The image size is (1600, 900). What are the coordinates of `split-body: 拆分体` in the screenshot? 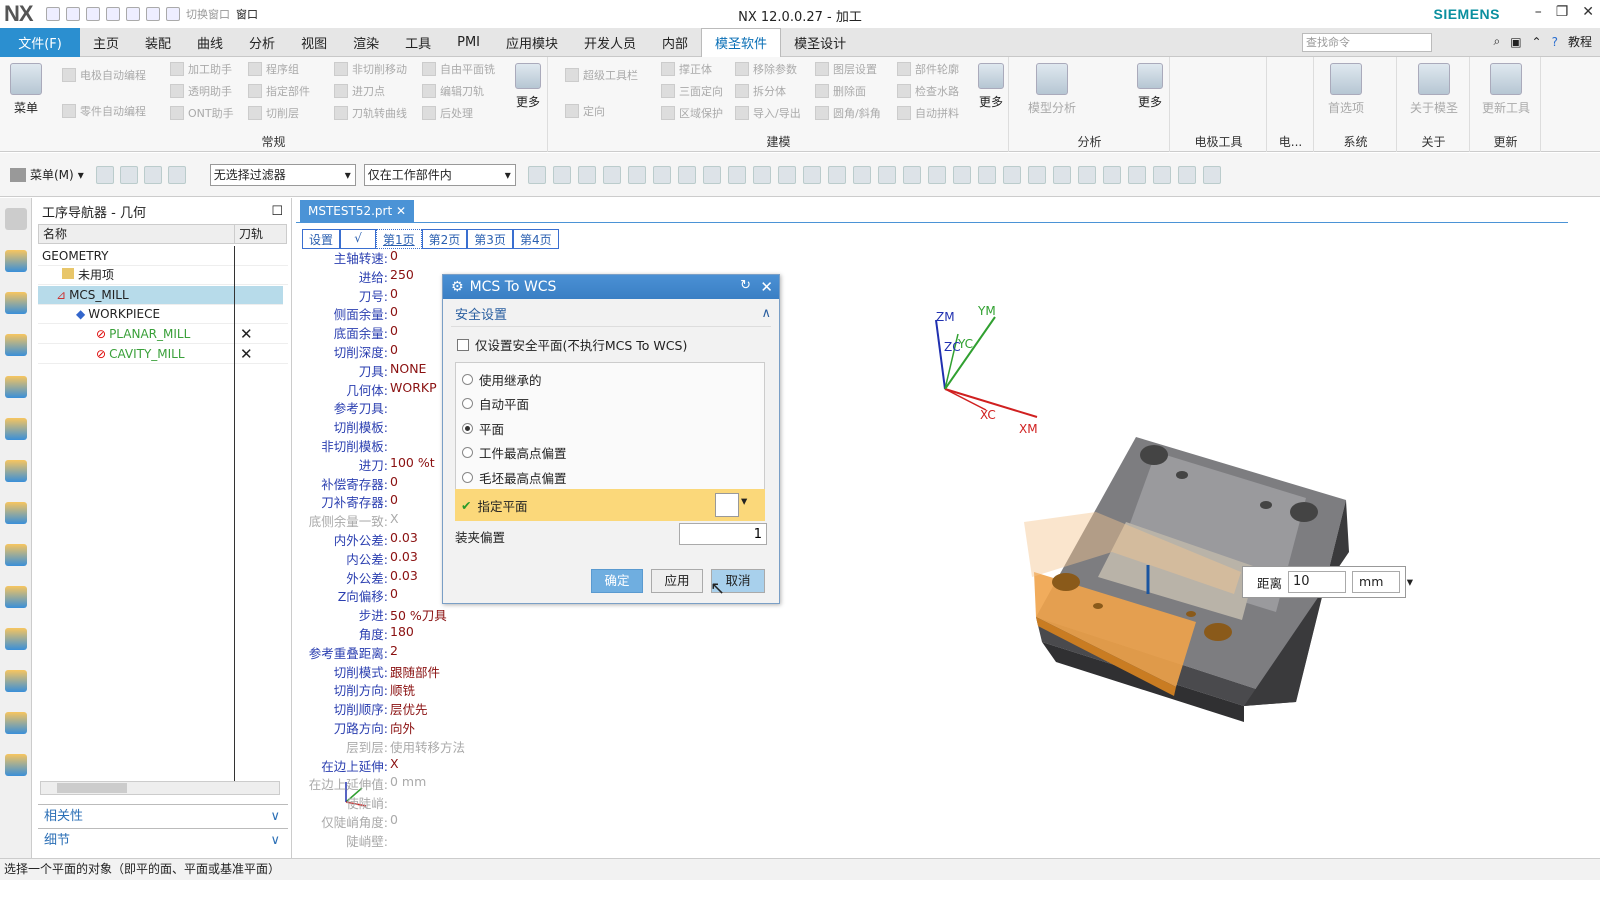 It's located at (760, 91).